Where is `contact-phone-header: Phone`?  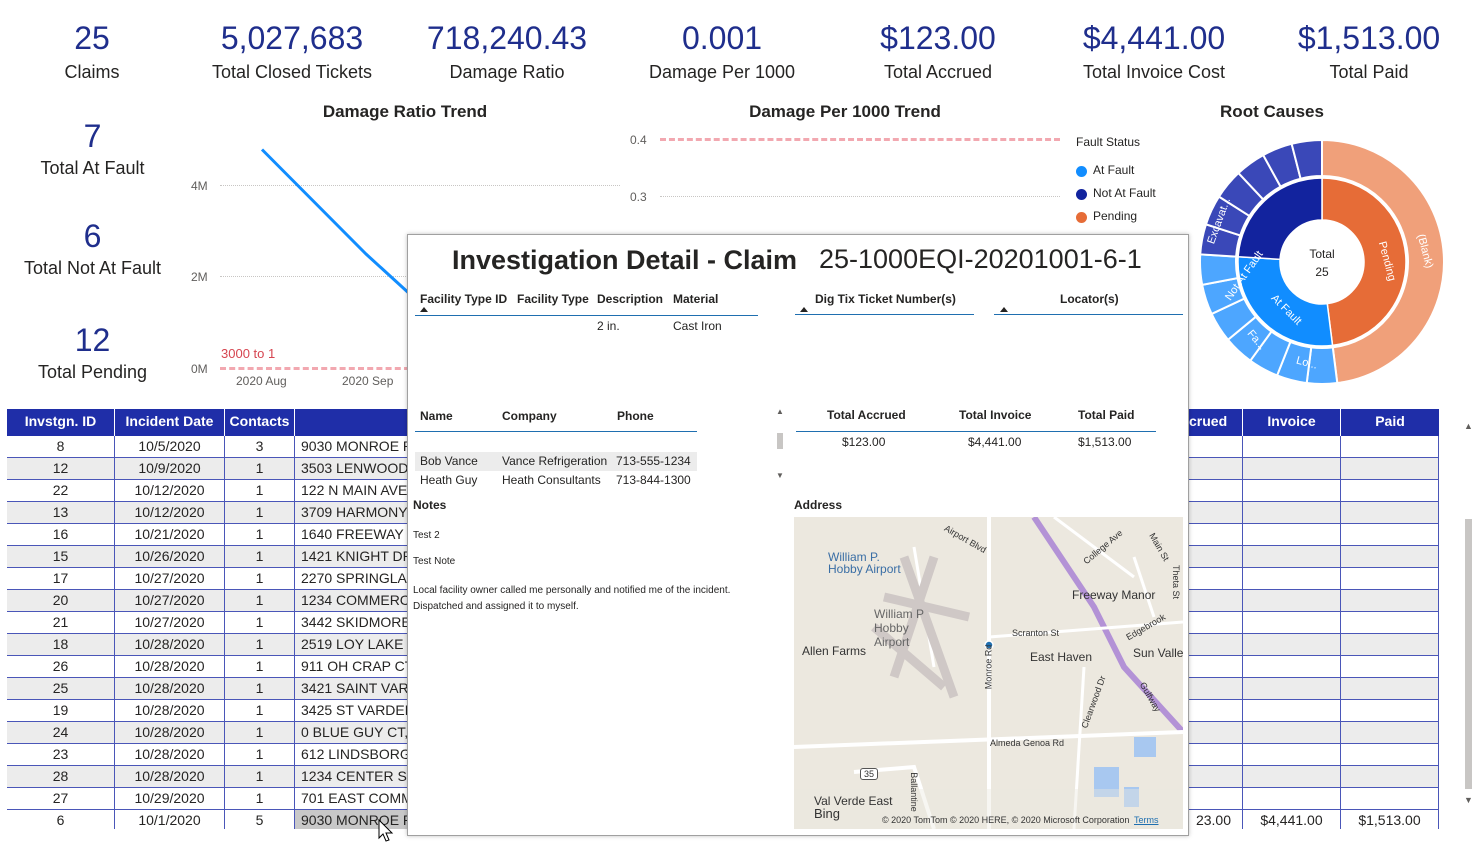
contact-phone-header: Phone is located at coordinates (635, 416).